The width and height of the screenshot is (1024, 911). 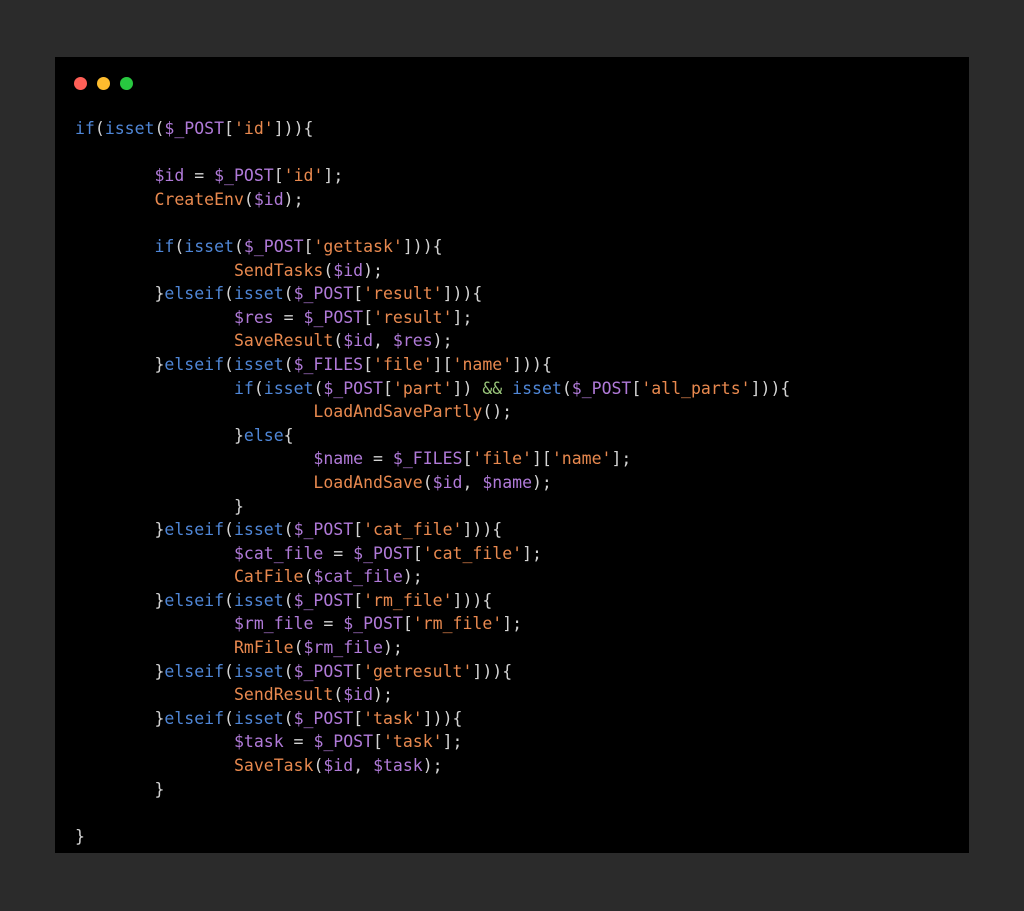 What do you see at coordinates (358, 577) in the screenshot?
I see `variable-token: $cat_file` at bounding box center [358, 577].